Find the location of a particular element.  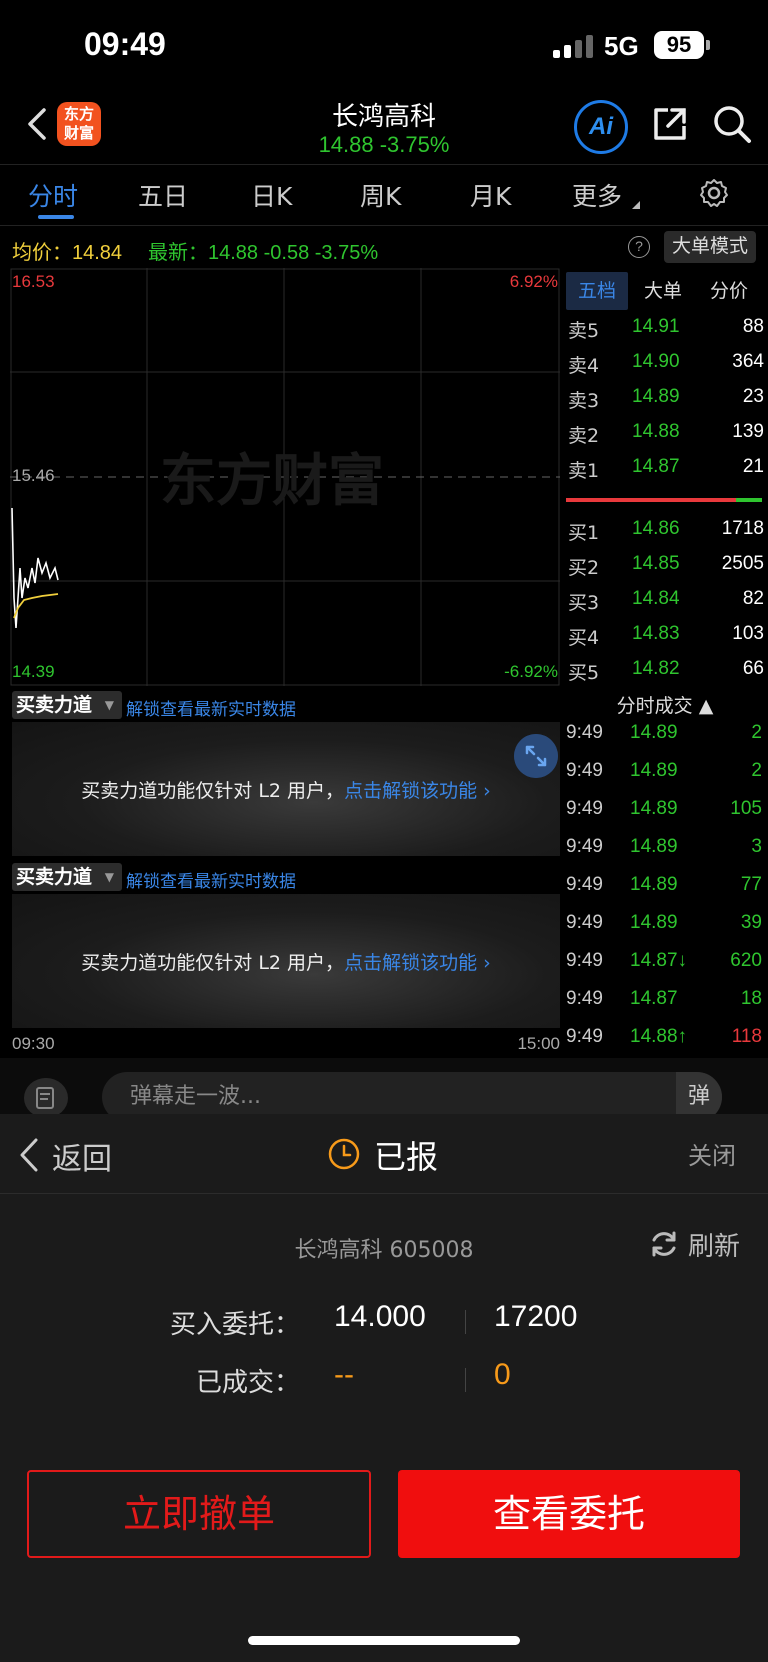

close-button: 关闭 is located at coordinates (712, 1153).